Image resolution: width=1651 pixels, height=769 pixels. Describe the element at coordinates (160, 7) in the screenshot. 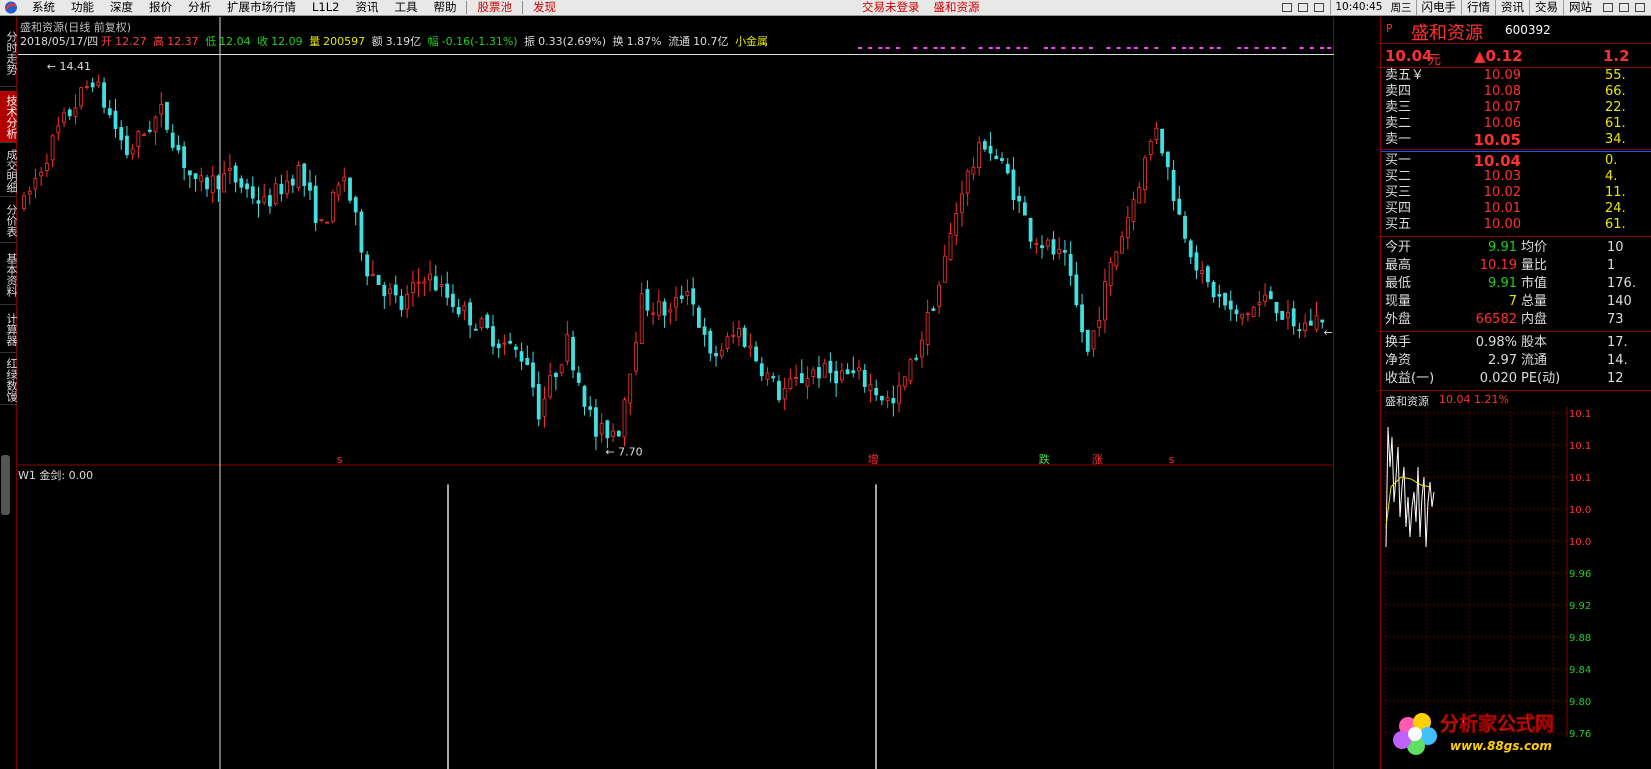

I see `menu-item-3: 报价` at that location.